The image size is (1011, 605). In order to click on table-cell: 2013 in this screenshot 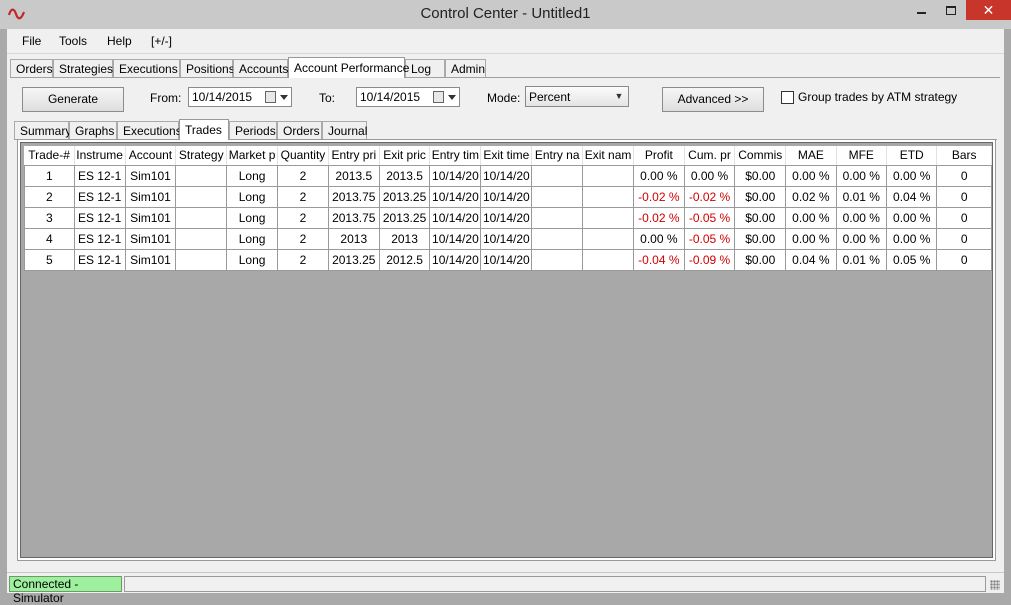, I will do `click(353, 238)`.